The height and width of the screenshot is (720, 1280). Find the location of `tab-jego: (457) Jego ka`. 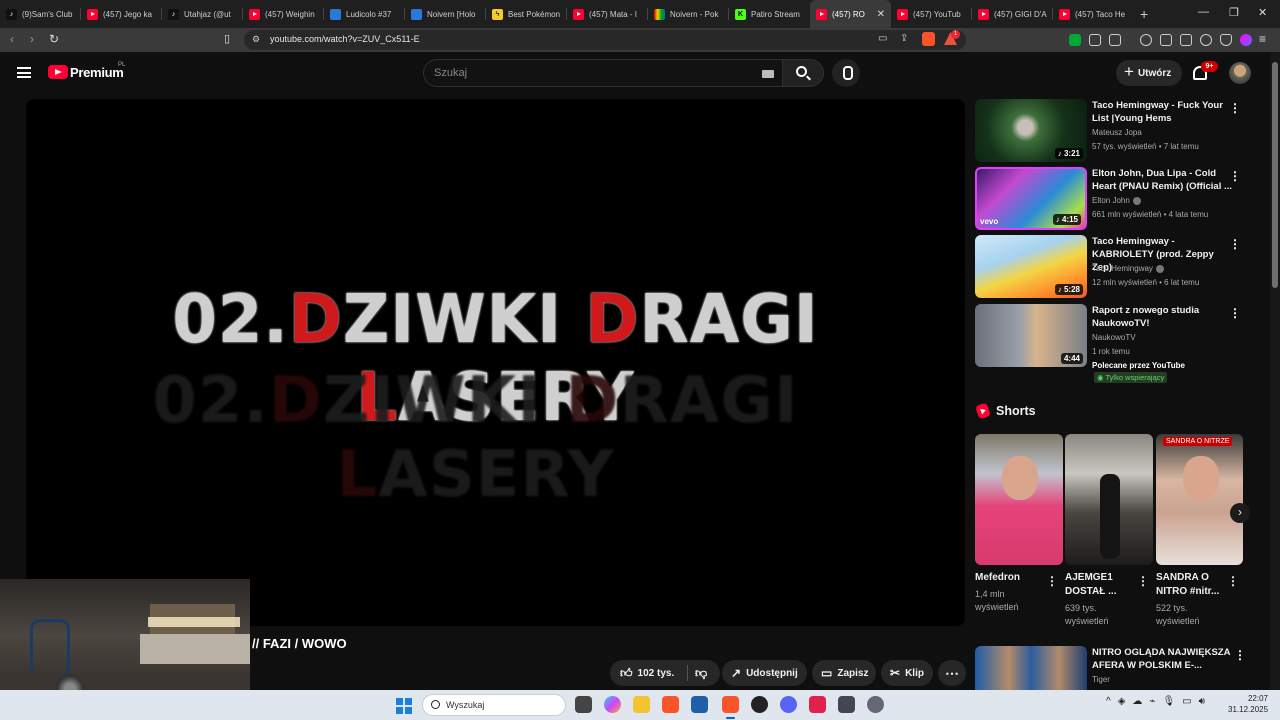

tab-jego: (457) Jego ka is located at coordinates (121, 14).